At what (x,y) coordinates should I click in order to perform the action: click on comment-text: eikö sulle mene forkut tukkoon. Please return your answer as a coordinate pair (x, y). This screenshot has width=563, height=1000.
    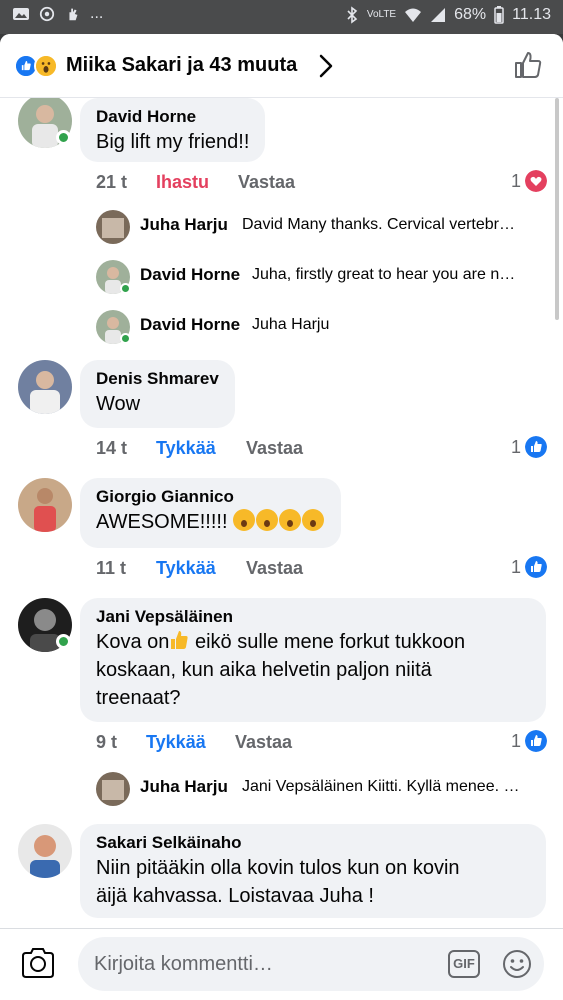
    Looking at the image, I should click on (327, 642).